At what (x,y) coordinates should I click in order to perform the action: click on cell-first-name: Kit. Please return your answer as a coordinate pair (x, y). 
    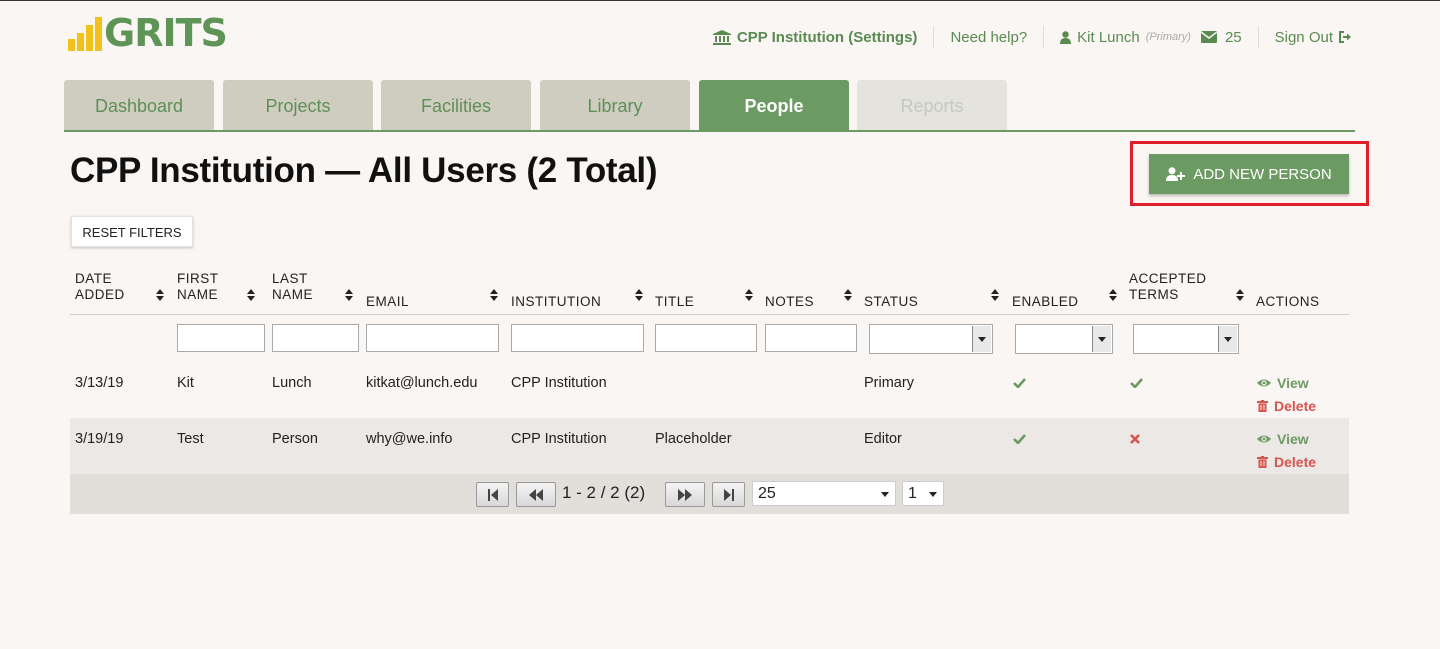
    Looking at the image, I should click on (185, 383).